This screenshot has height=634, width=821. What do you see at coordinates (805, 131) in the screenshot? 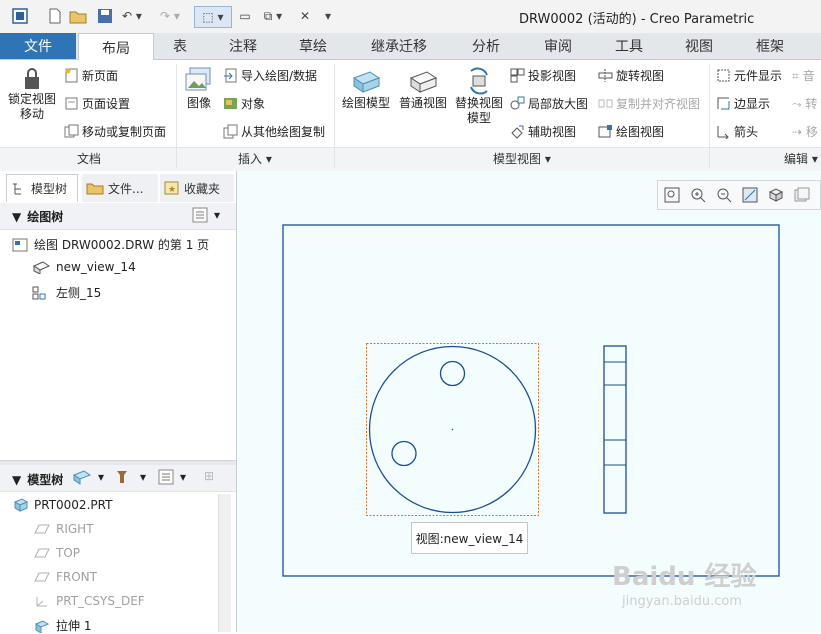
I see `edit-more-3-icon: ⇢ 移` at bounding box center [805, 131].